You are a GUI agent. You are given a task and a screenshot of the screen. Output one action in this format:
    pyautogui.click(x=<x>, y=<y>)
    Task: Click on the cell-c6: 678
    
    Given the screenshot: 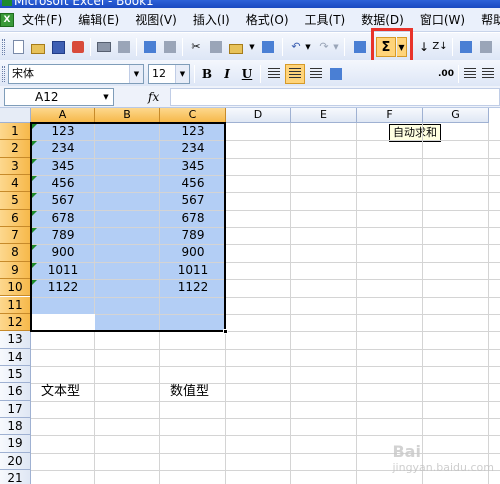 What is the action you would take?
    pyautogui.click(x=193, y=218)
    